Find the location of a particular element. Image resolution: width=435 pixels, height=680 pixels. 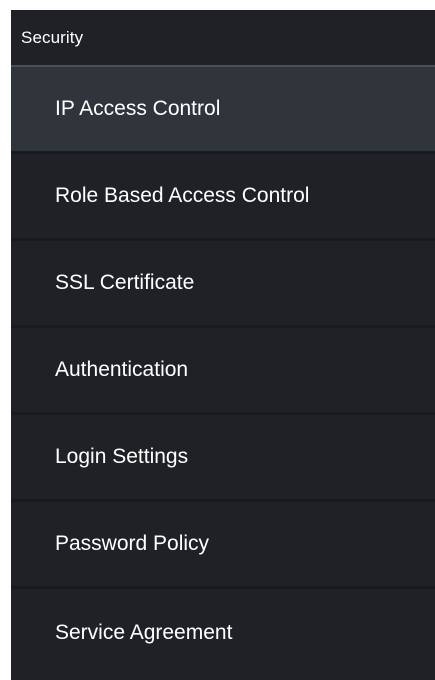

section-title: Security is located at coordinates (223, 38).